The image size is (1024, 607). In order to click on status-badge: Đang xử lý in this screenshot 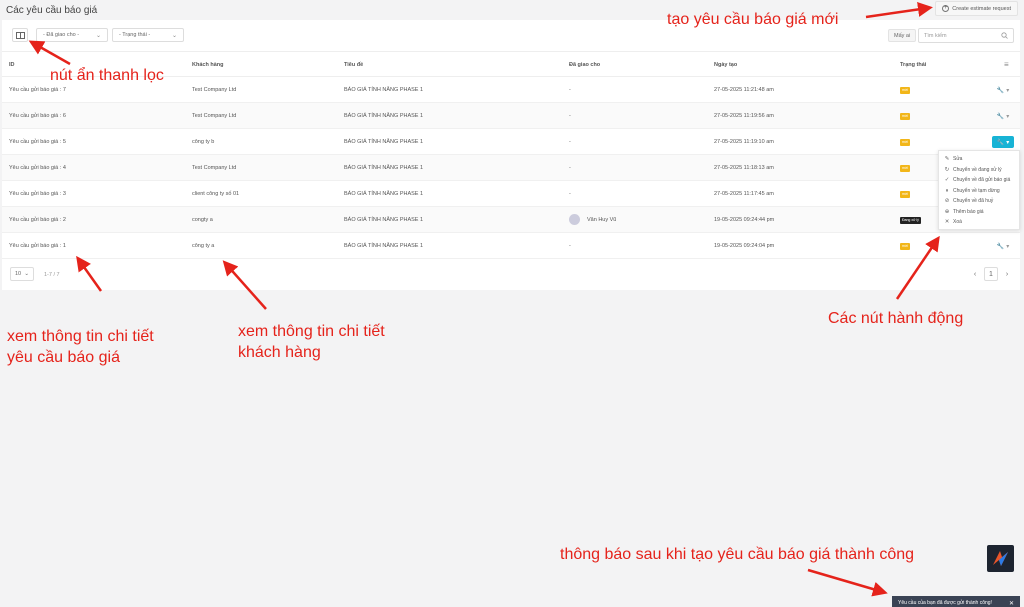, I will do `click(910, 220)`.